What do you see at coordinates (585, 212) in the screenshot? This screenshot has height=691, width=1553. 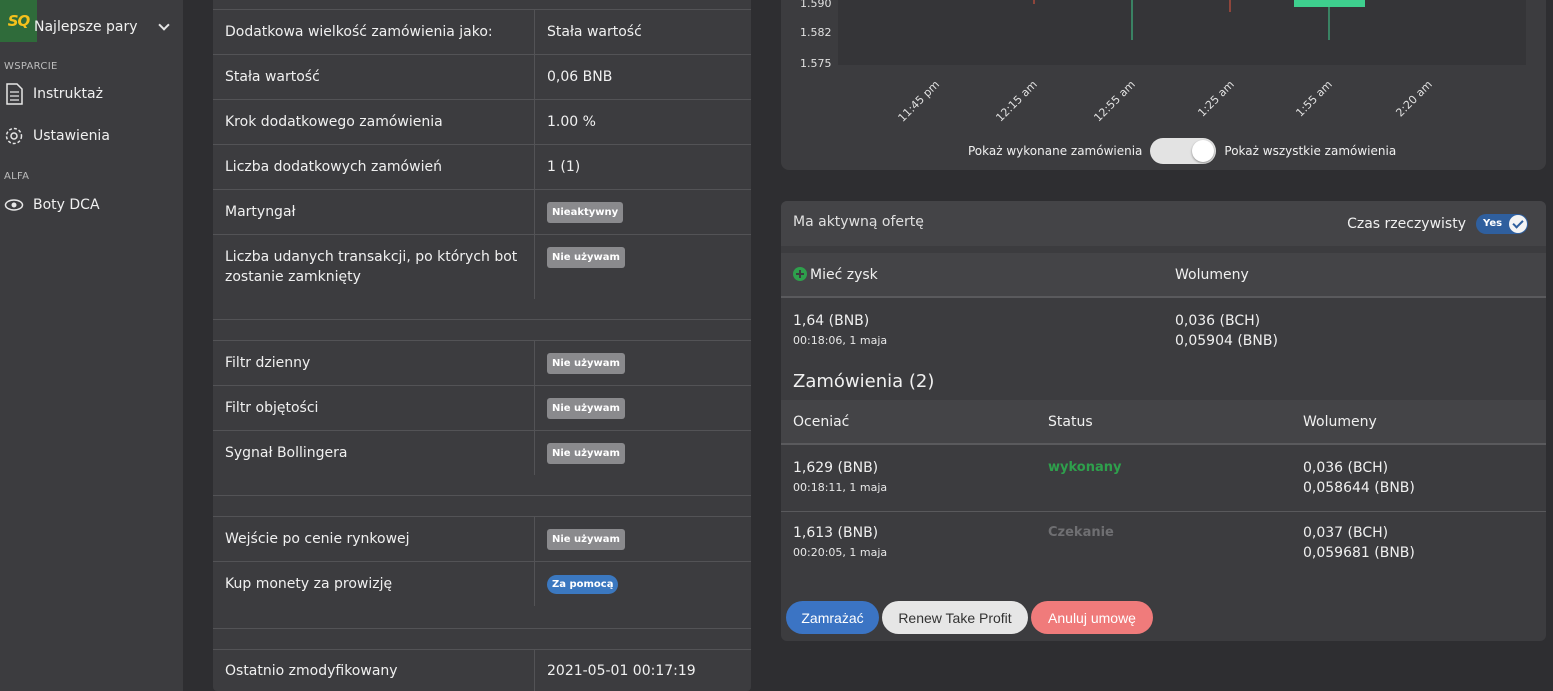 I see `status-badge: Nieaktywny` at bounding box center [585, 212].